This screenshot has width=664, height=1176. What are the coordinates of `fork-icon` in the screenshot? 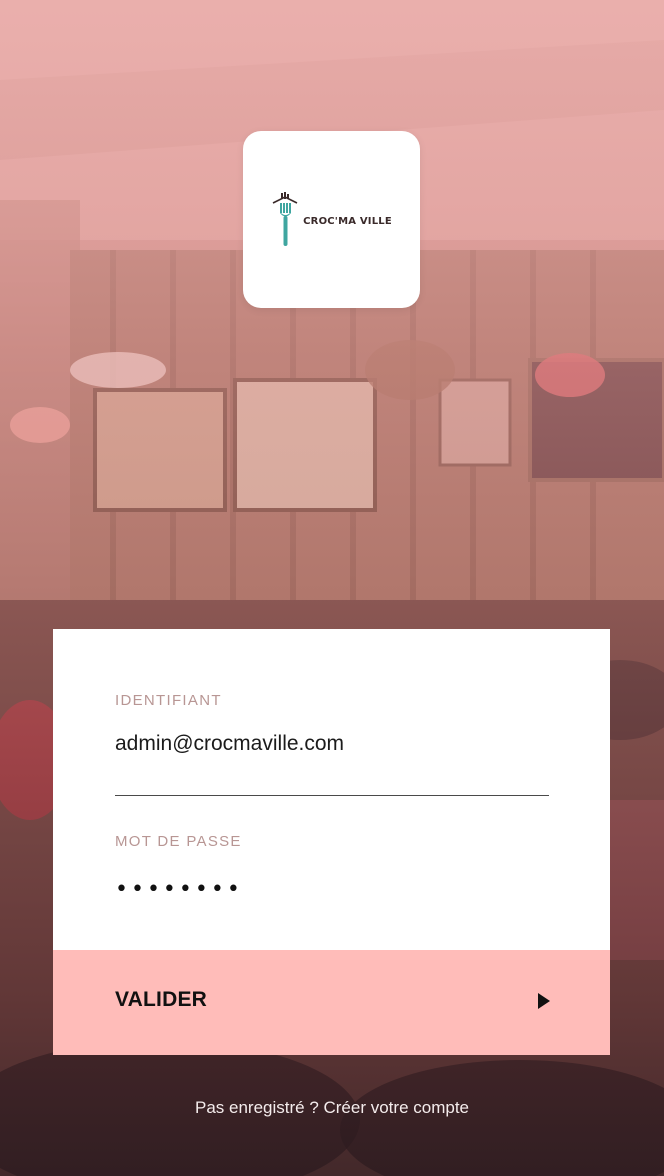 It's located at (285, 218).